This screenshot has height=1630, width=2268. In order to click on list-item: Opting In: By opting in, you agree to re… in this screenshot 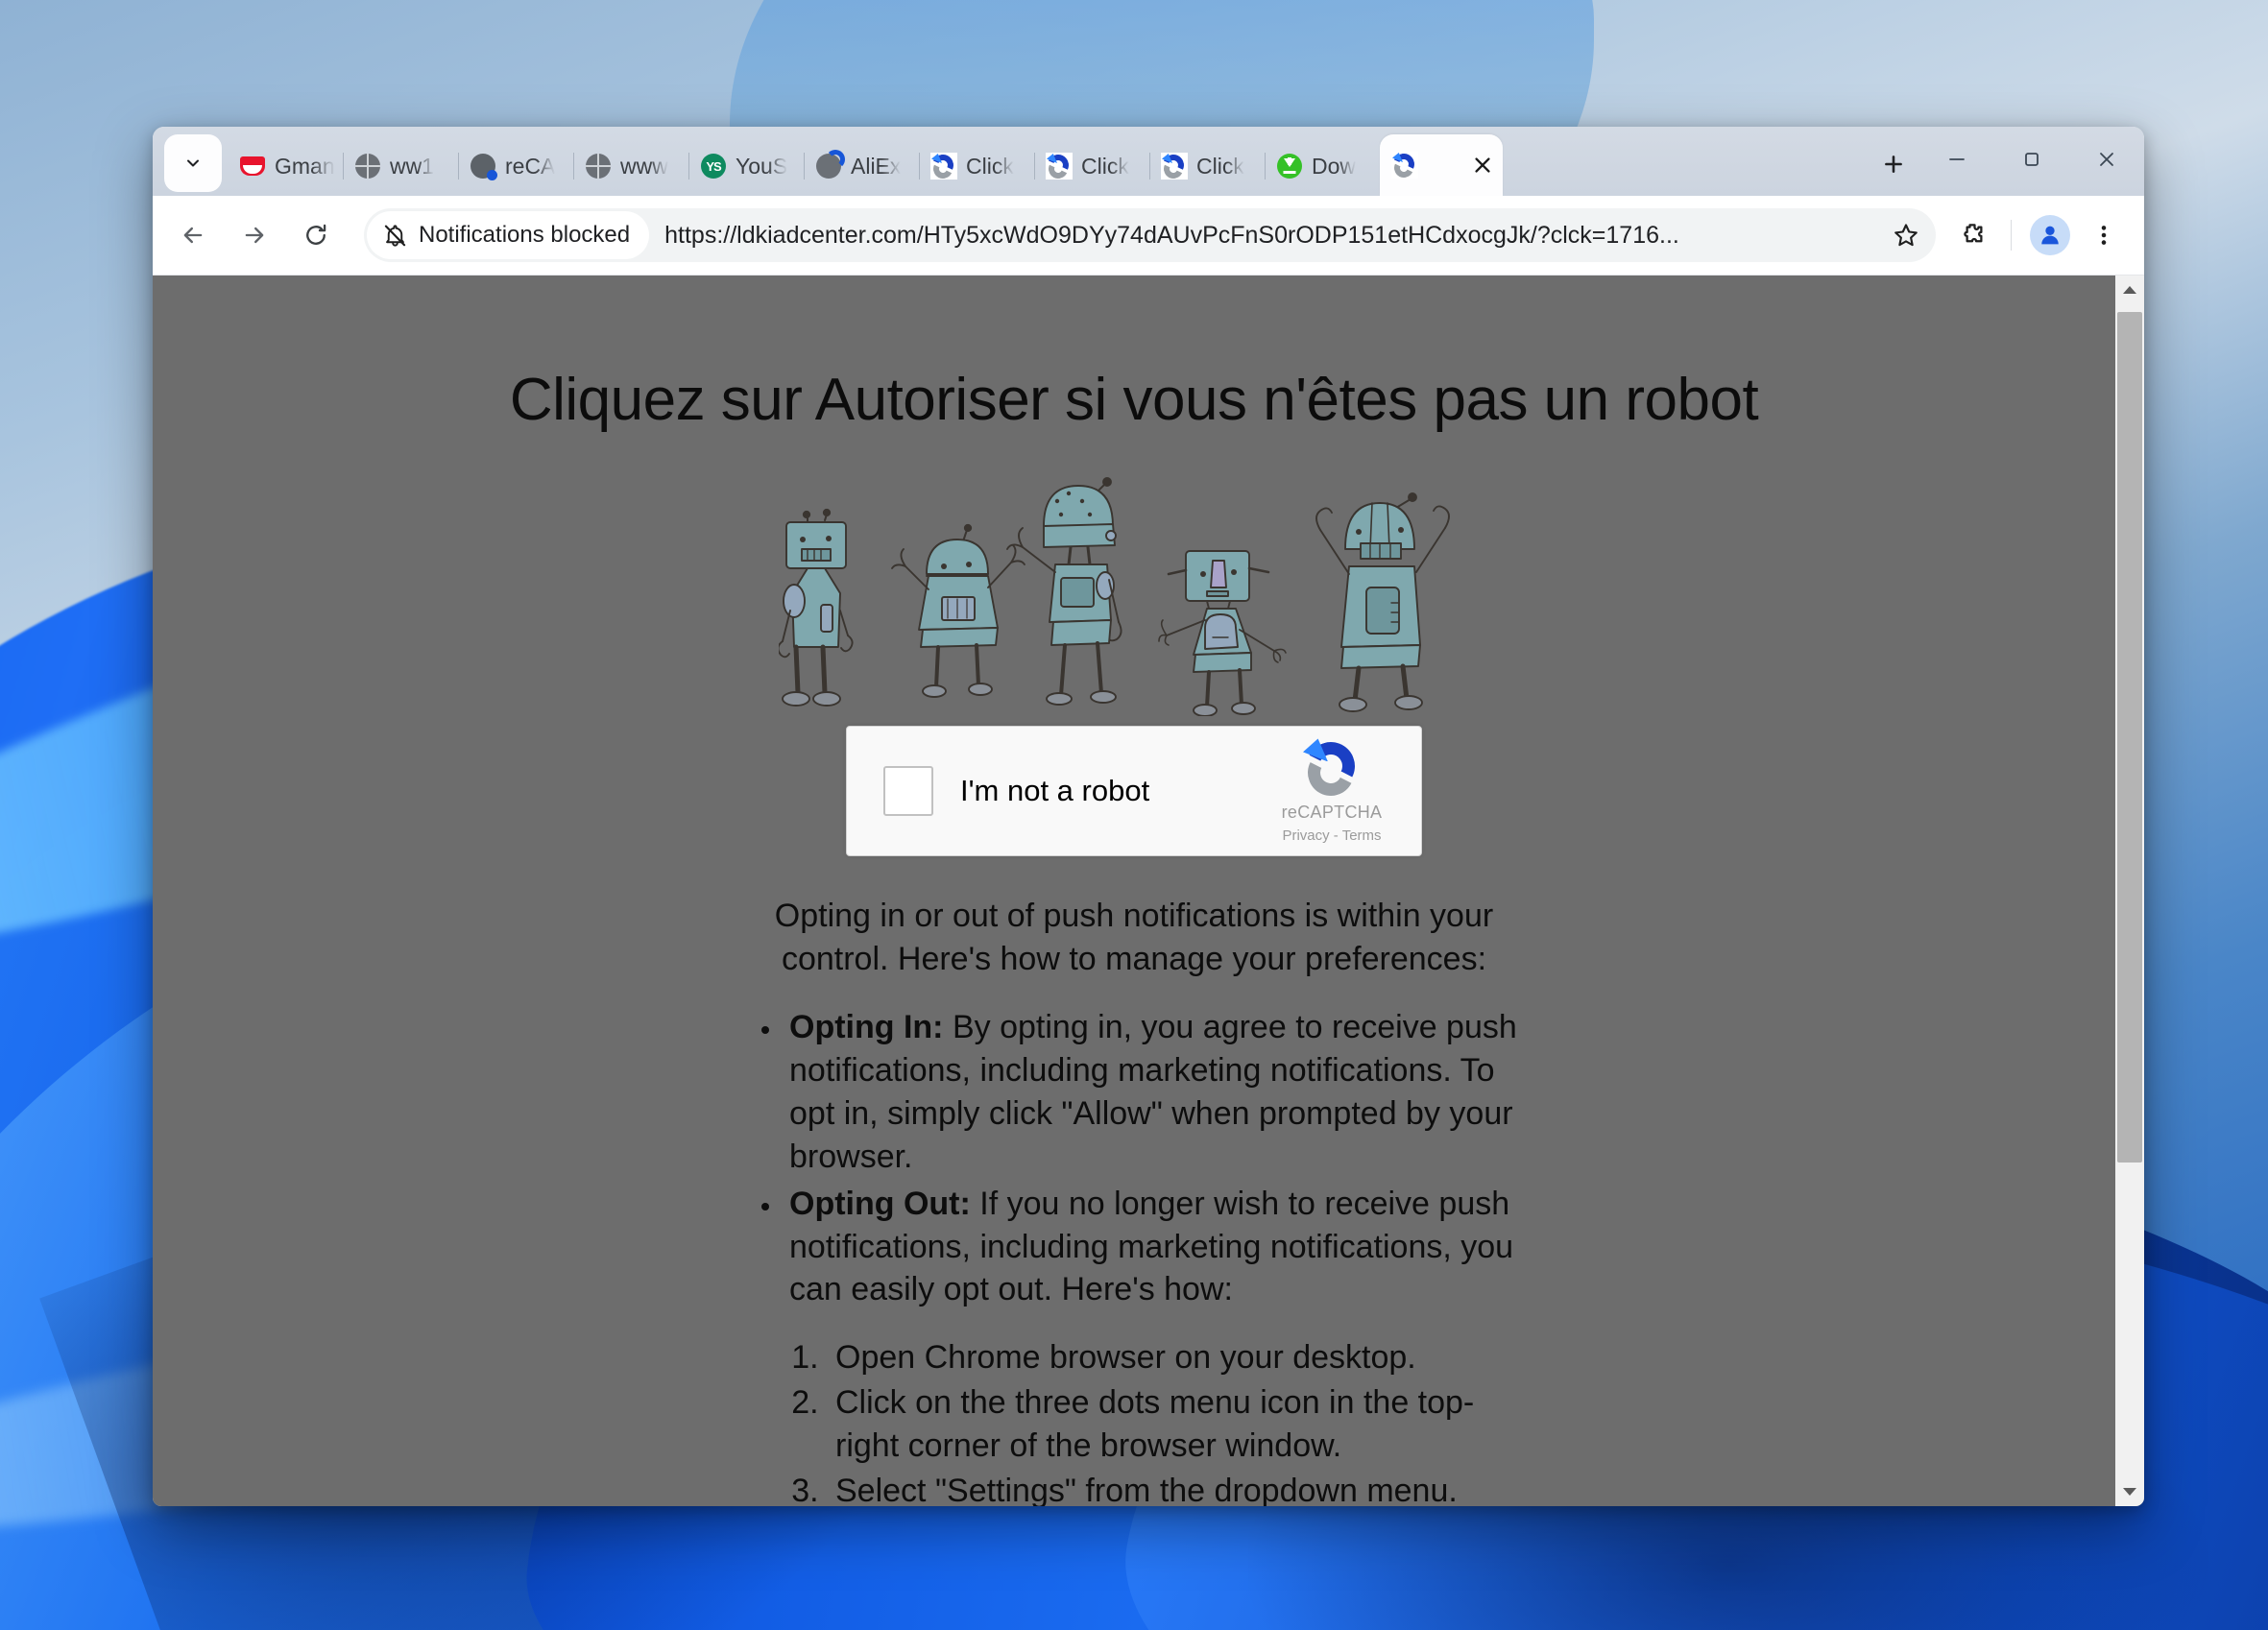, I will do `click(1153, 1092)`.